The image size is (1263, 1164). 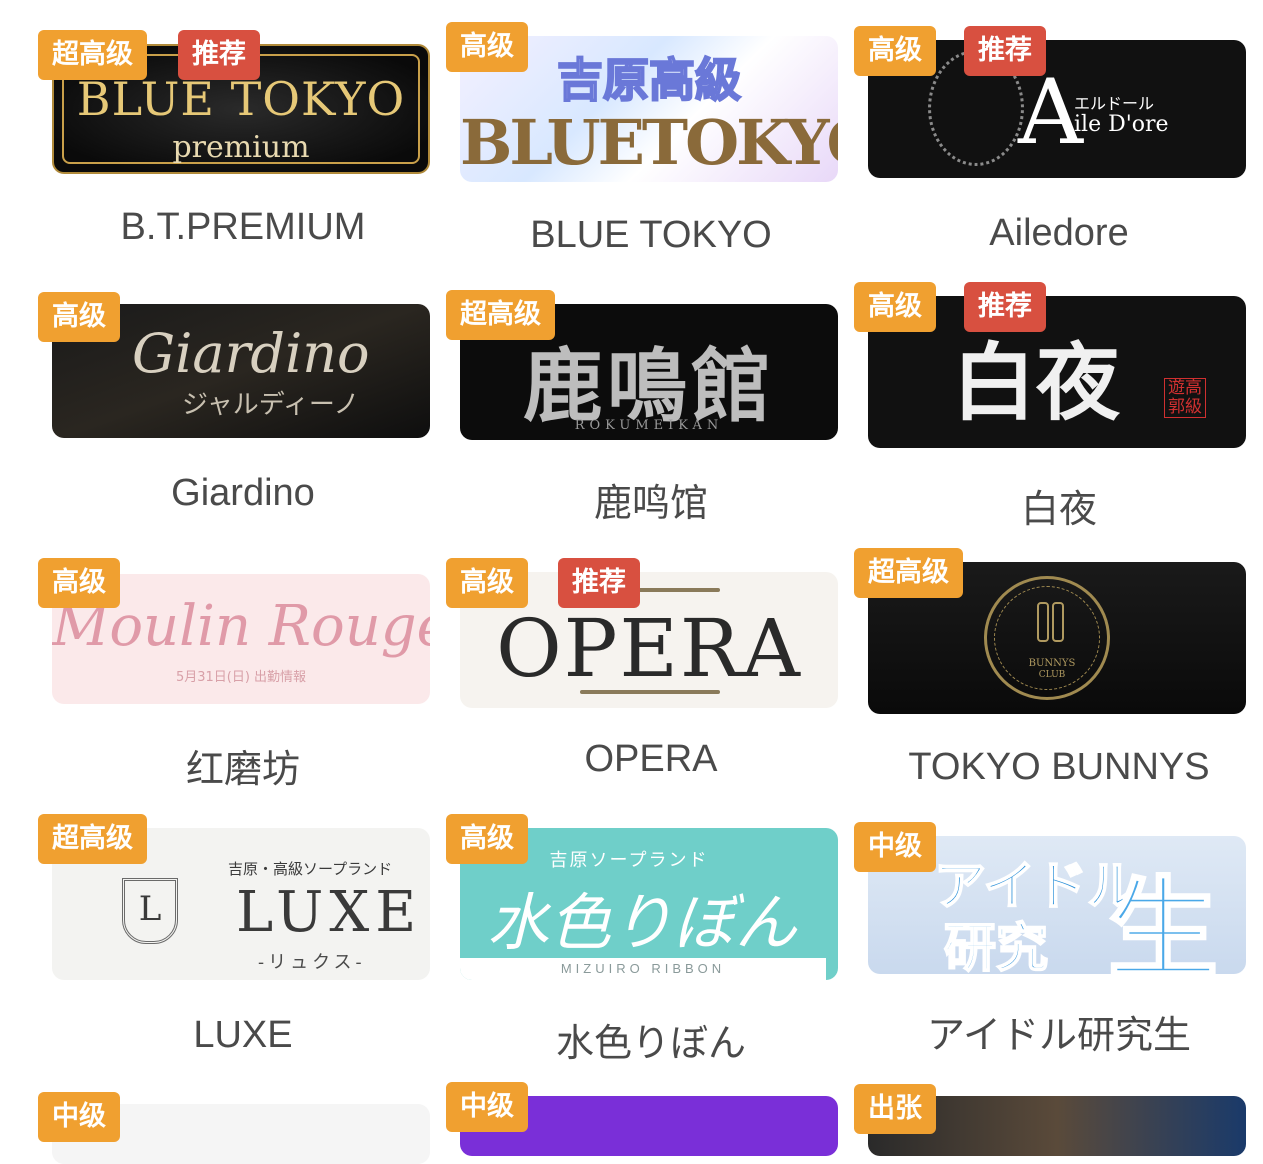 What do you see at coordinates (243, 227) in the screenshot?
I see `shop-name: B.T.PREMIUM` at bounding box center [243, 227].